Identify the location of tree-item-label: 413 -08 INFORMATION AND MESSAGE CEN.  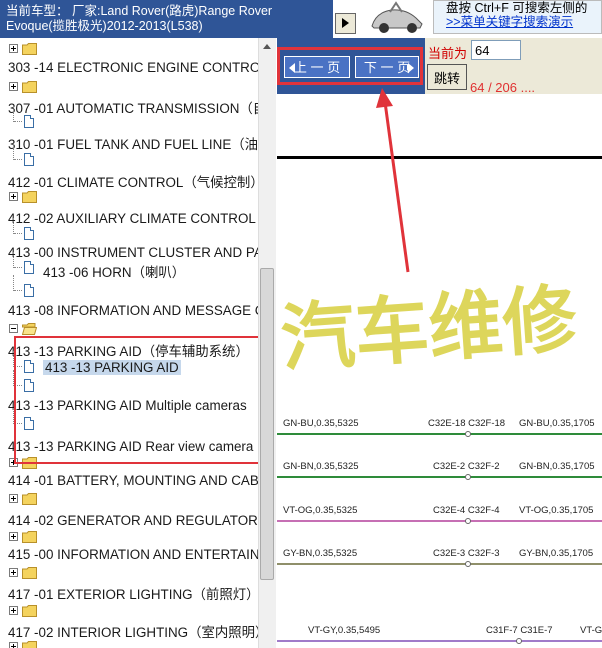
(133, 310).